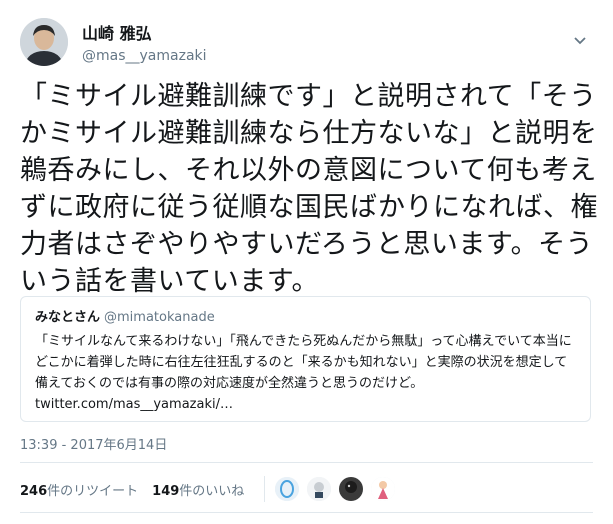  I want to click on author-avatar, so click(44, 42).